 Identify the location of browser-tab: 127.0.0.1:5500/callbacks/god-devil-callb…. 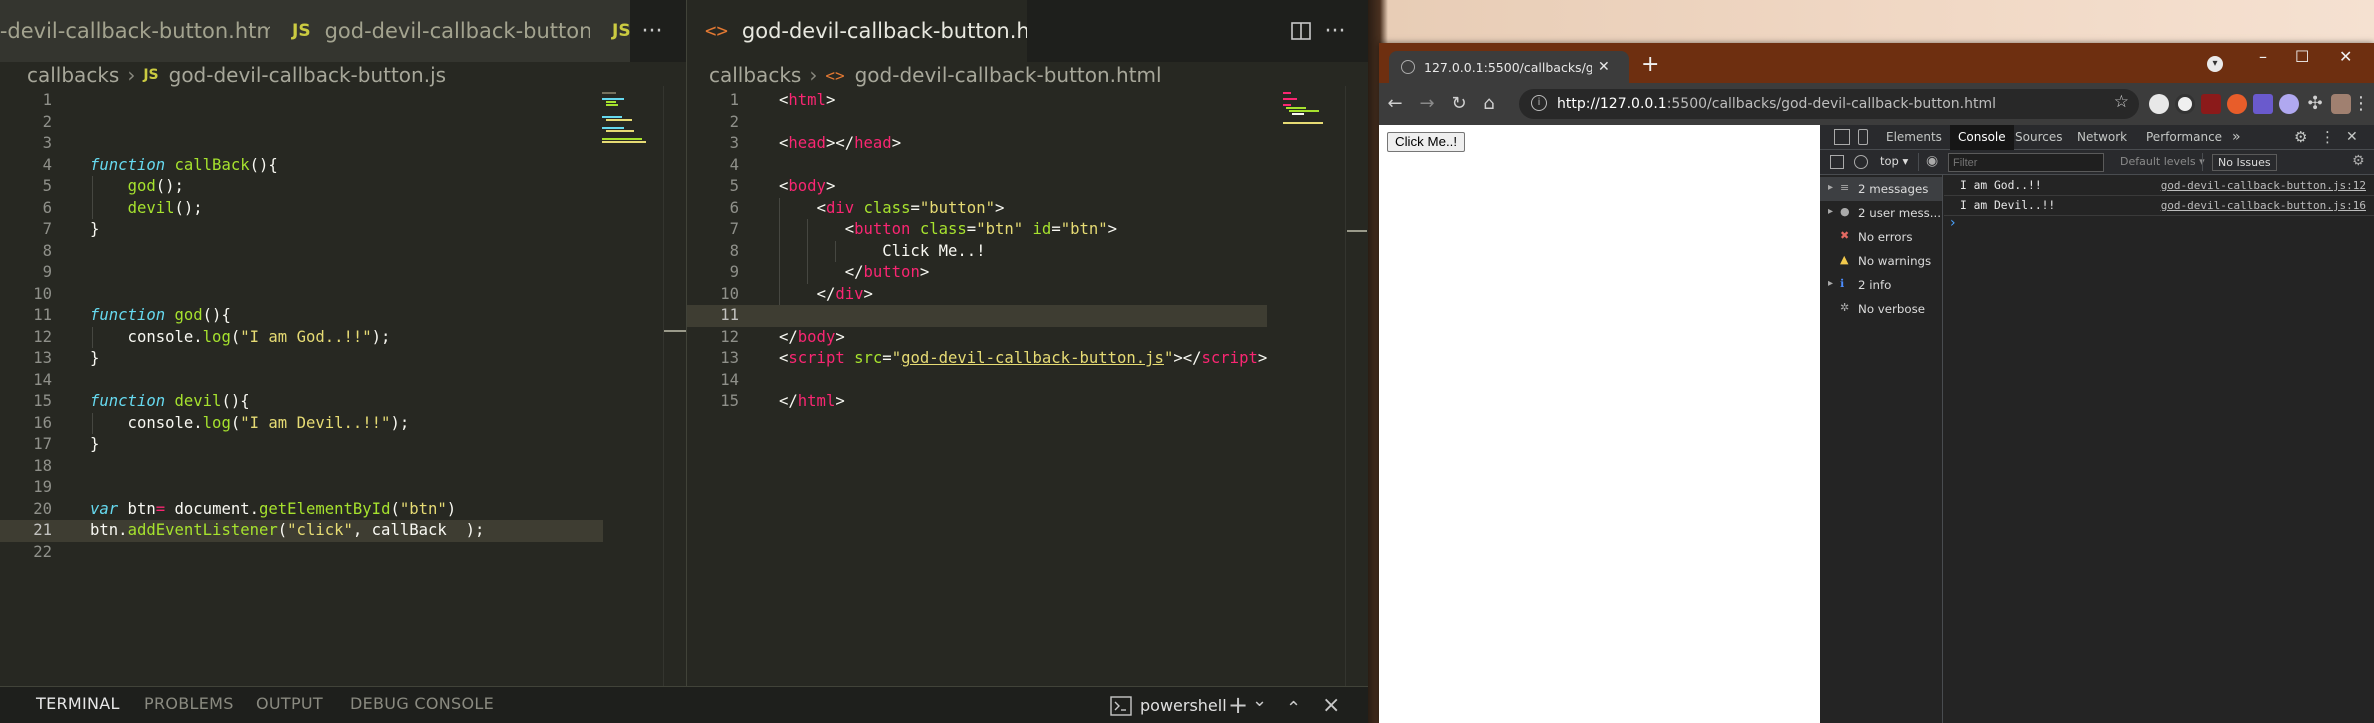
(1509, 67).